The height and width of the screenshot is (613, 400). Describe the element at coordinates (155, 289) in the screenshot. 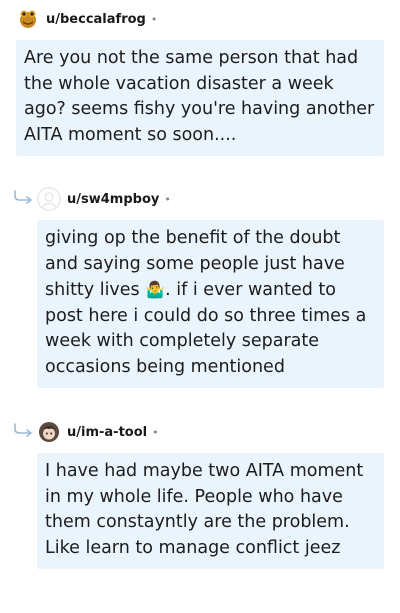

I see `shrug-emoji: 🤷‍♂️` at that location.